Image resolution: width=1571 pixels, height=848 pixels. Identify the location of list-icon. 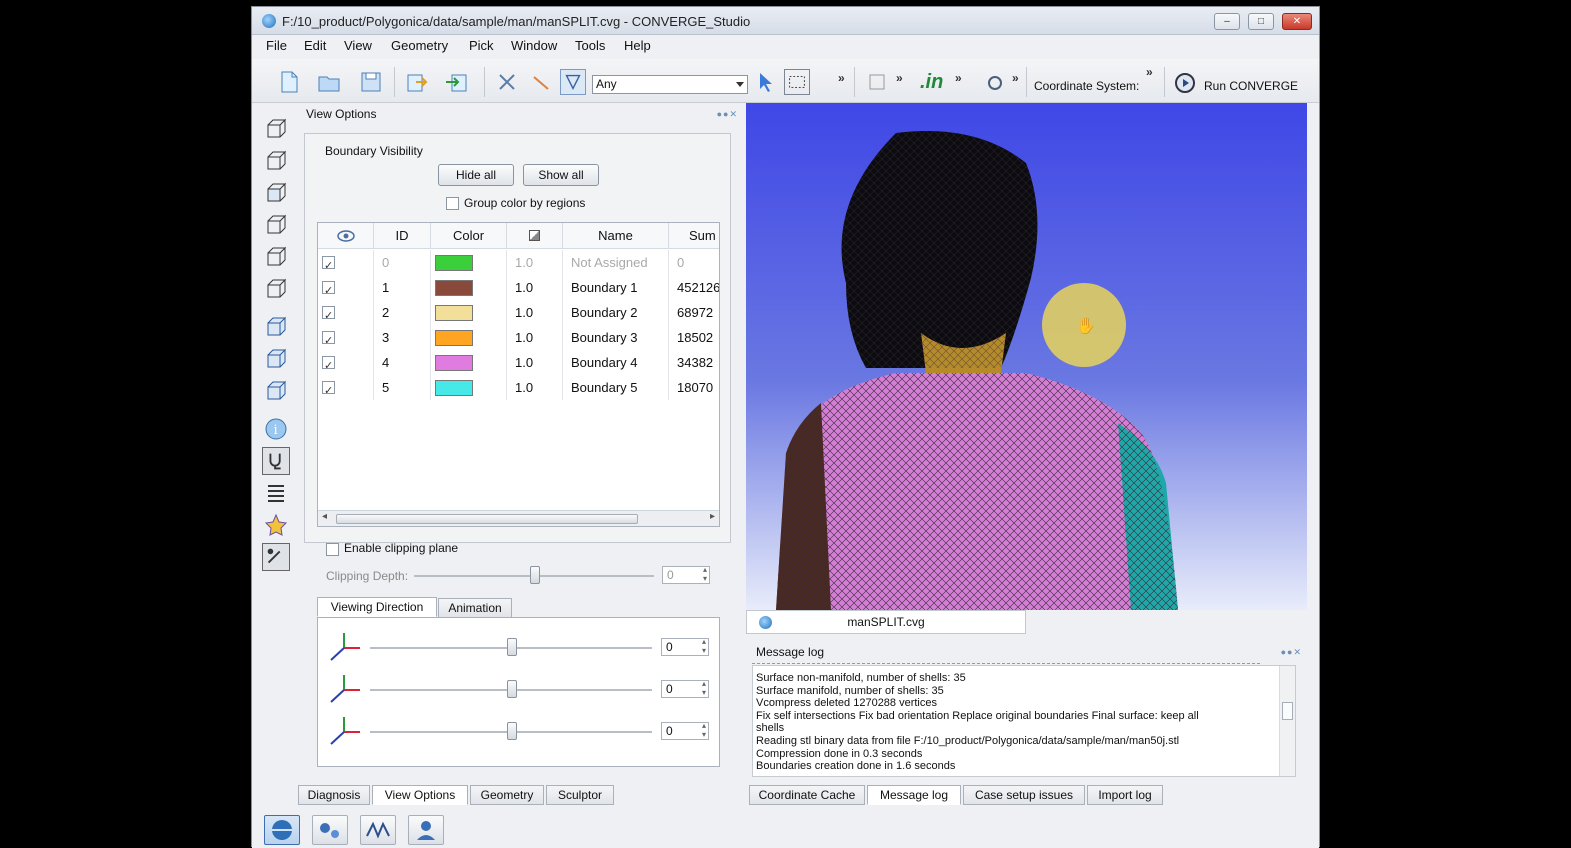
(276, 493).